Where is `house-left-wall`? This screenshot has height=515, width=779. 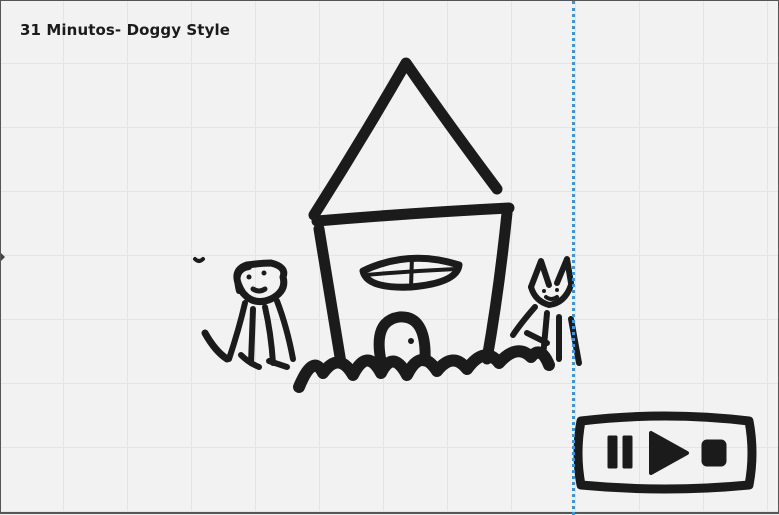 house-left-wall is located at coordinates (330, 296).